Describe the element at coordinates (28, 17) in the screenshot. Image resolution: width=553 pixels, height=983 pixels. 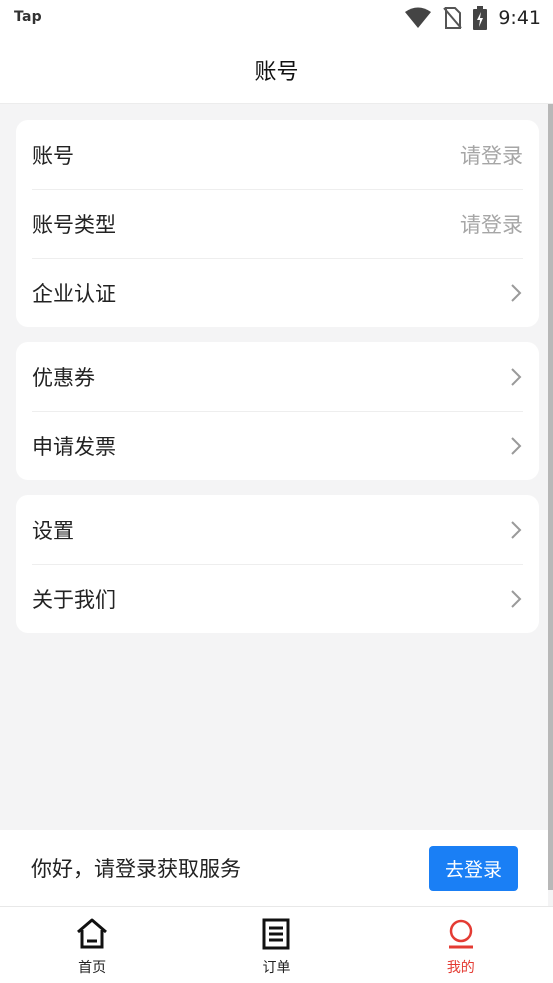
I see `status-app-tag: Tap` at that location.